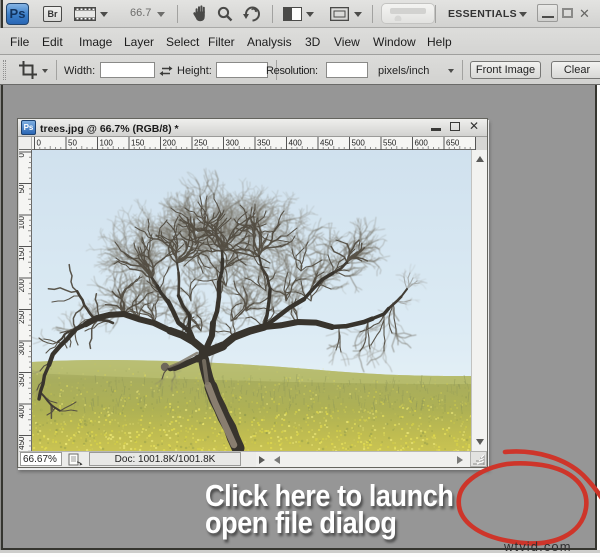 Image resolution: width=600 pixels, height=557 pixels. Describe the element at coordinates (359, 143) in the screenshot. I see `svg-text: 500` at that location.